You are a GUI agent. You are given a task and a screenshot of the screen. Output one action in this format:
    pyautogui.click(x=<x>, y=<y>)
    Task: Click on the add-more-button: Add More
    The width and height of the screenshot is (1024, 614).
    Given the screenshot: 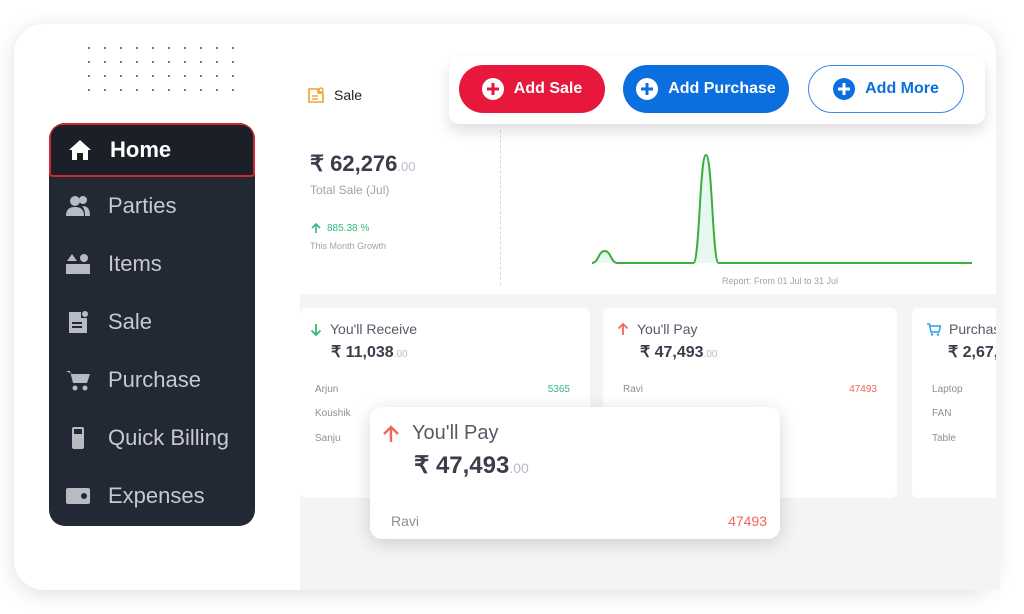 What is the action you would take?
    pyautogui.click(x=886, y=89)
    